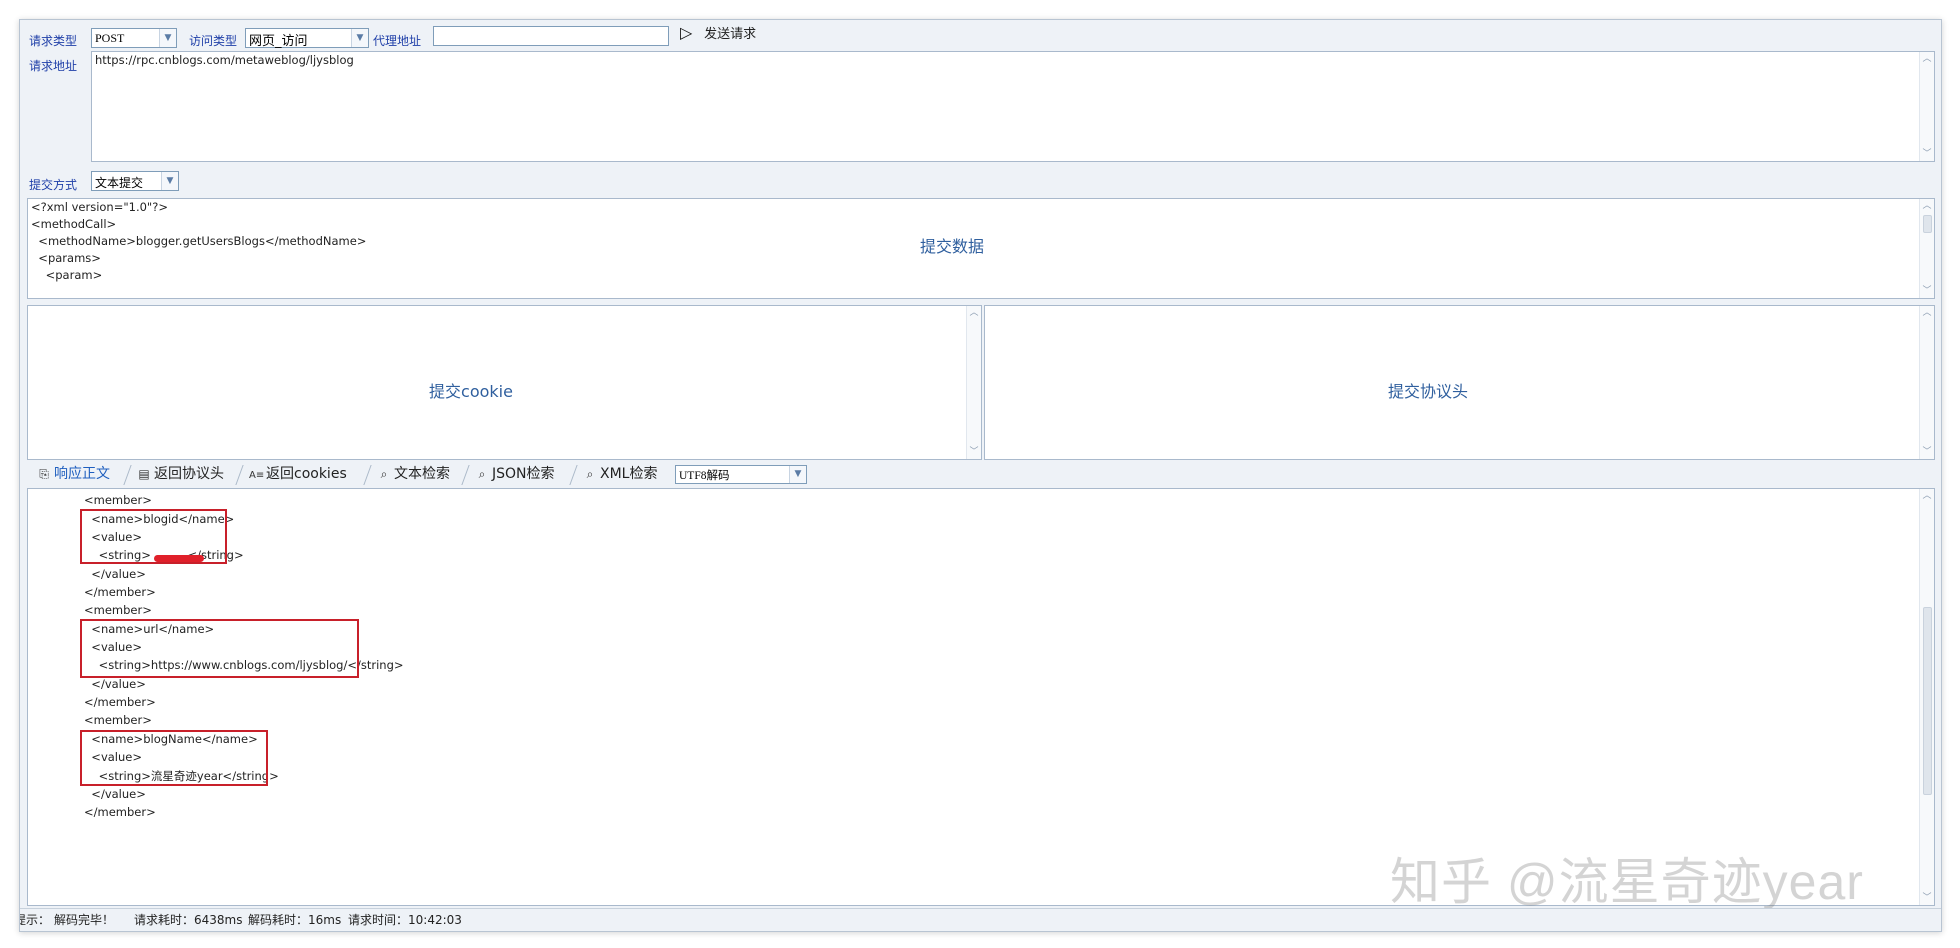 Image resolution: width=1960 pixels, height=948 pixels. I want to click on tab-label: 响应正文, so click(82, 474).